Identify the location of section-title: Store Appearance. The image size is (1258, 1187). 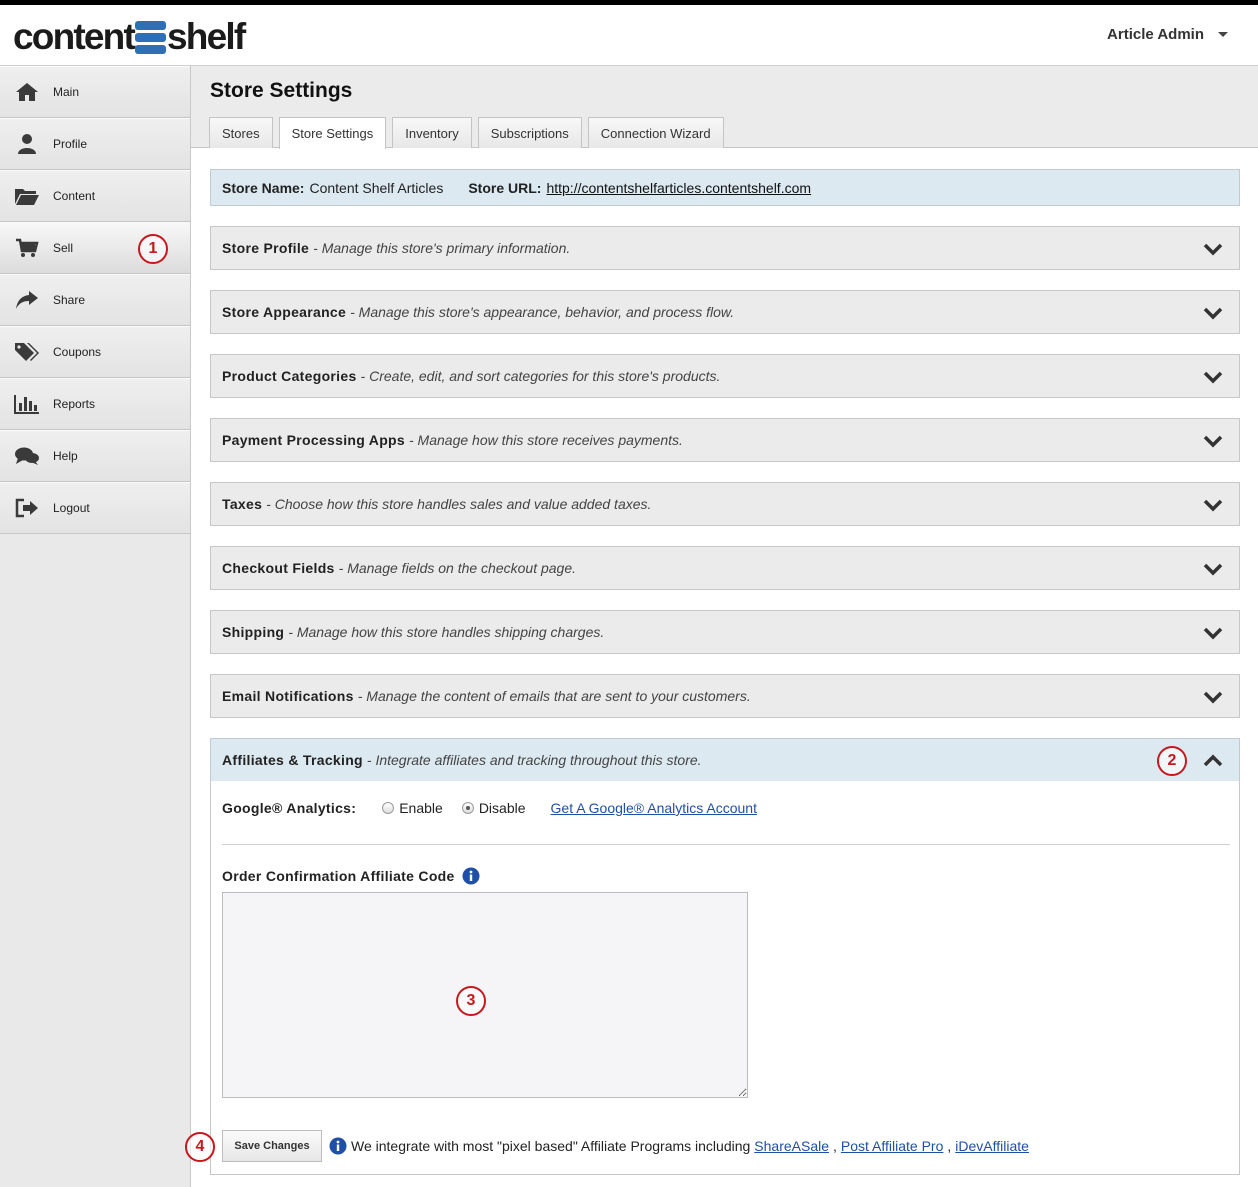
(284, 312).